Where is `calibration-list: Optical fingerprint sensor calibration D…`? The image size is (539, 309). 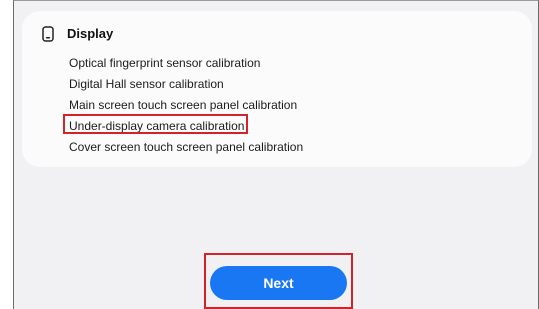 calibration-list: Optical fingerprint sensor calibration D… is located at coordinates (186, 105).